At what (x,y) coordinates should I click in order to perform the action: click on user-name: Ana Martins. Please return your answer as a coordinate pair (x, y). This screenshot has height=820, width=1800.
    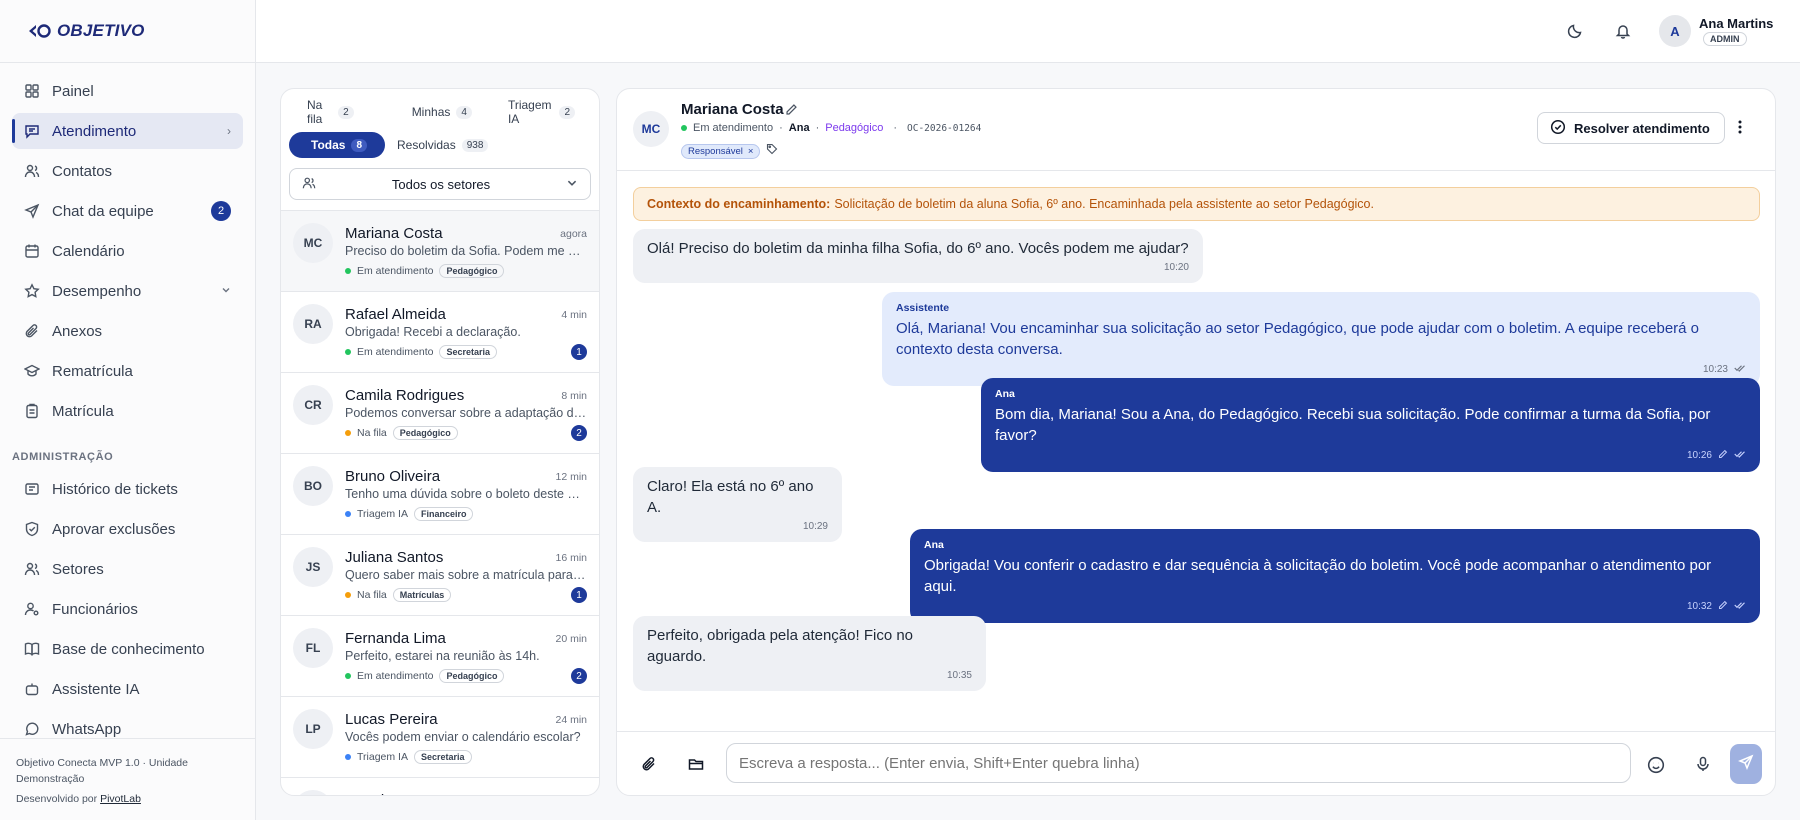
    Looking at the image, I should click on (1736, 23).